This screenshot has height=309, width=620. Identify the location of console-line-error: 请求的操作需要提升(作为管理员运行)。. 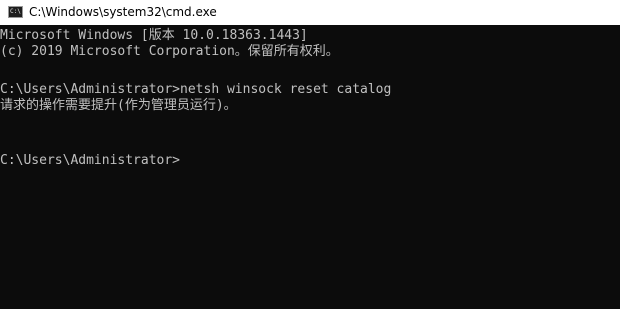
(118, 105).